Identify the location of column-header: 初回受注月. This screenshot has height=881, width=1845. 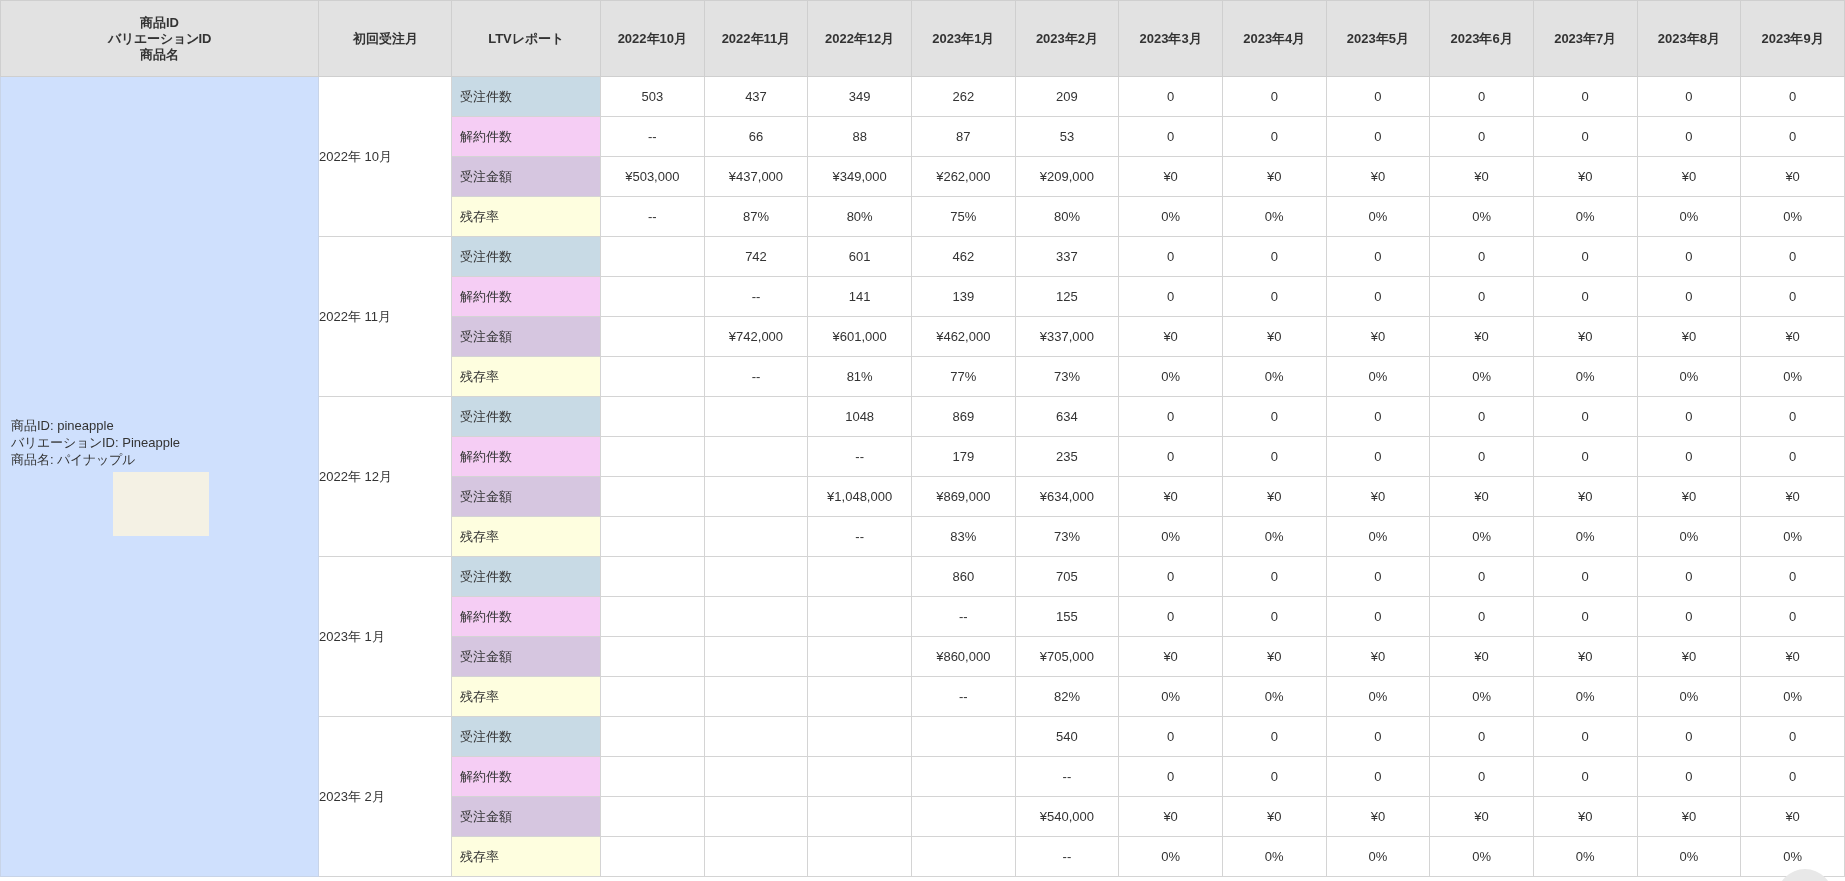
(385, 38).